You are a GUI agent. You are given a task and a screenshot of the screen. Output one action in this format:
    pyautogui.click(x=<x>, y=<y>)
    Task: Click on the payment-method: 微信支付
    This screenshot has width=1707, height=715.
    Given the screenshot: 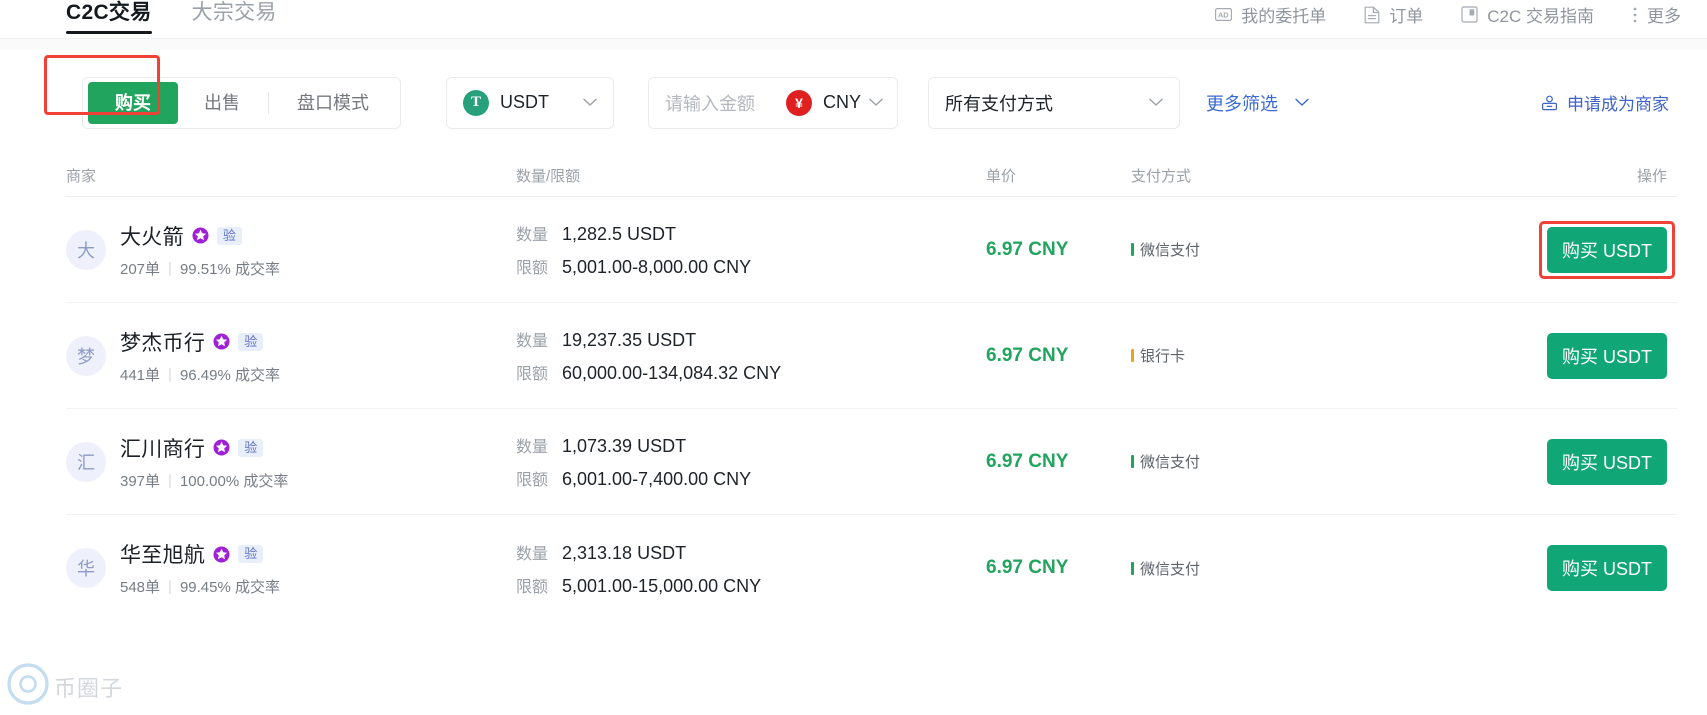 What is the action you would take?
    pyautogui.click(x=1246, y=461)
    